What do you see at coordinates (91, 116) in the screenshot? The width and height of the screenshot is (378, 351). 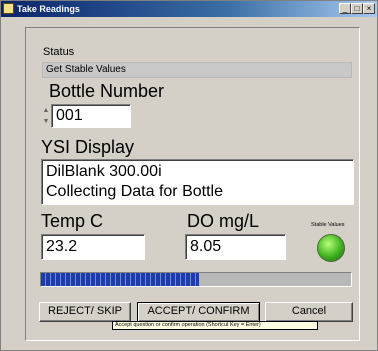 I see `bottle-number-input: 001` at bounding box center [91, 116].